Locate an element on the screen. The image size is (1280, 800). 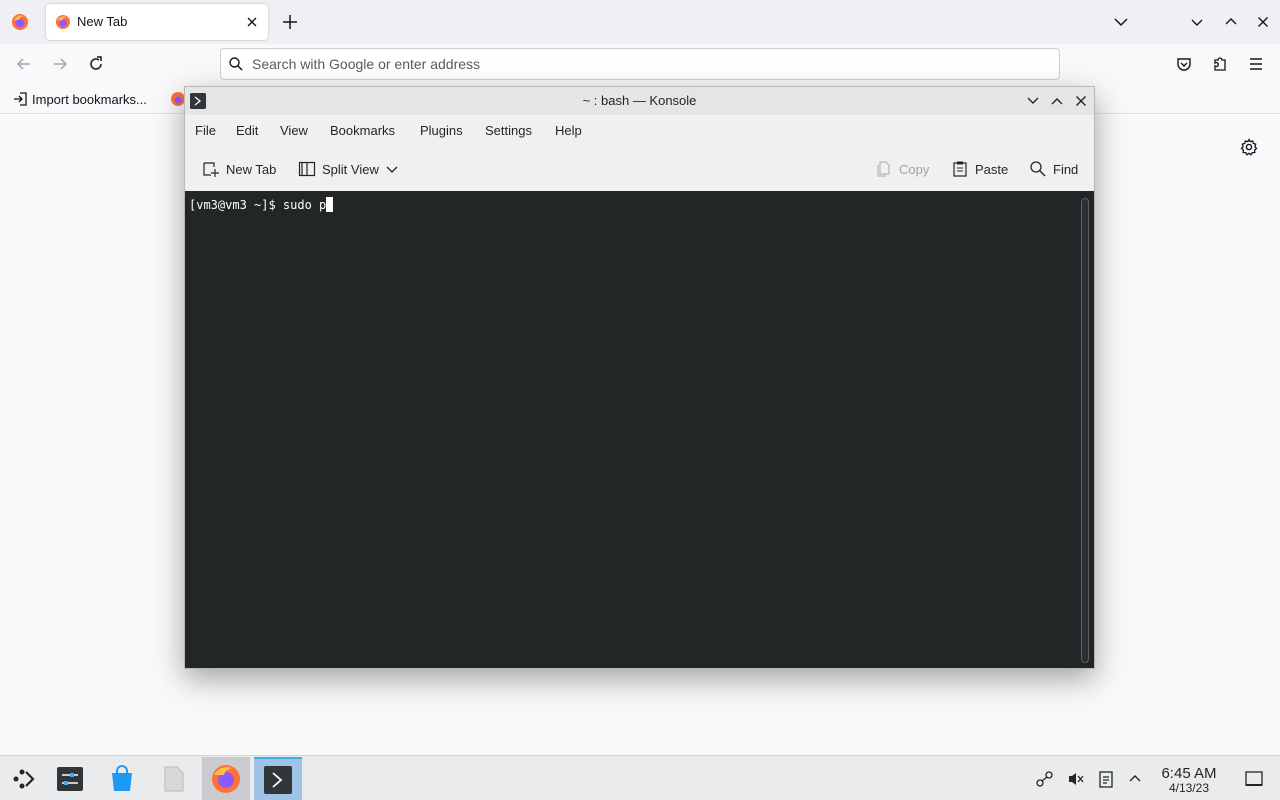
clipboard-icon is located at coordinates (1106, 779).